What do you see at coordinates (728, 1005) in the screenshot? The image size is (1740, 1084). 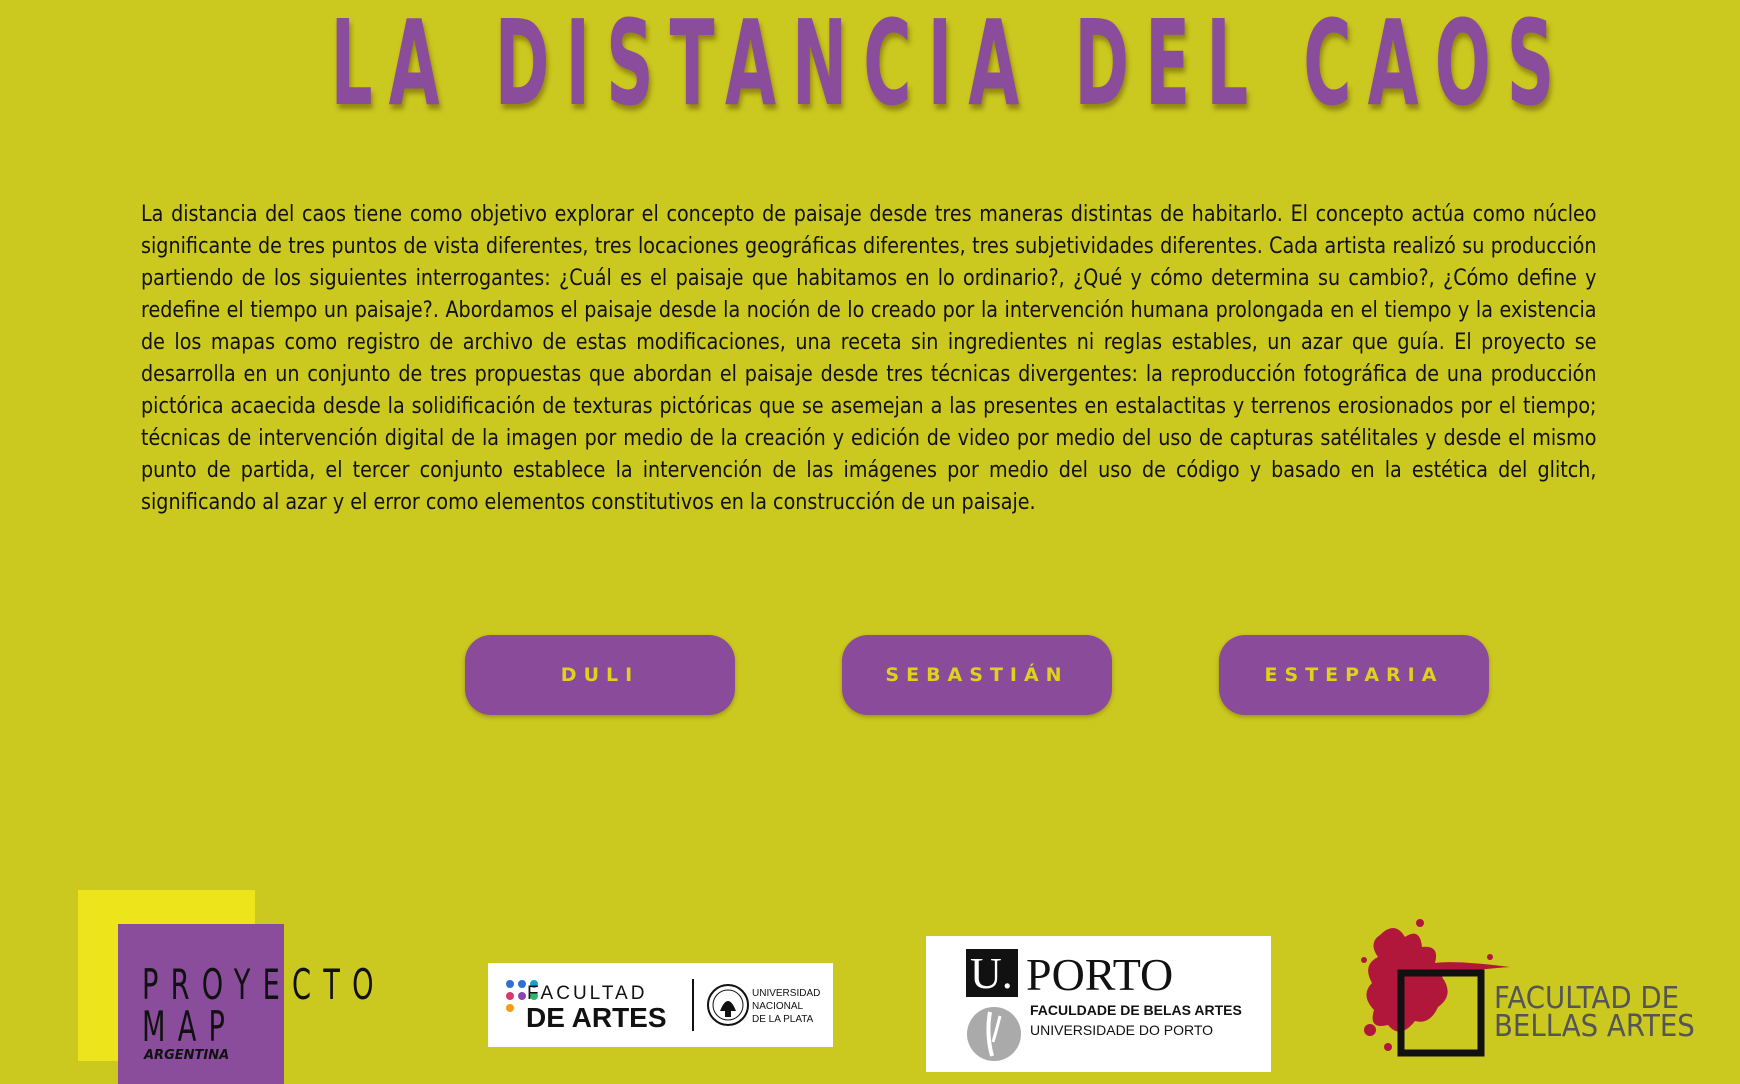 I see `university-seal-icon` at bounding box center [728, 1005].